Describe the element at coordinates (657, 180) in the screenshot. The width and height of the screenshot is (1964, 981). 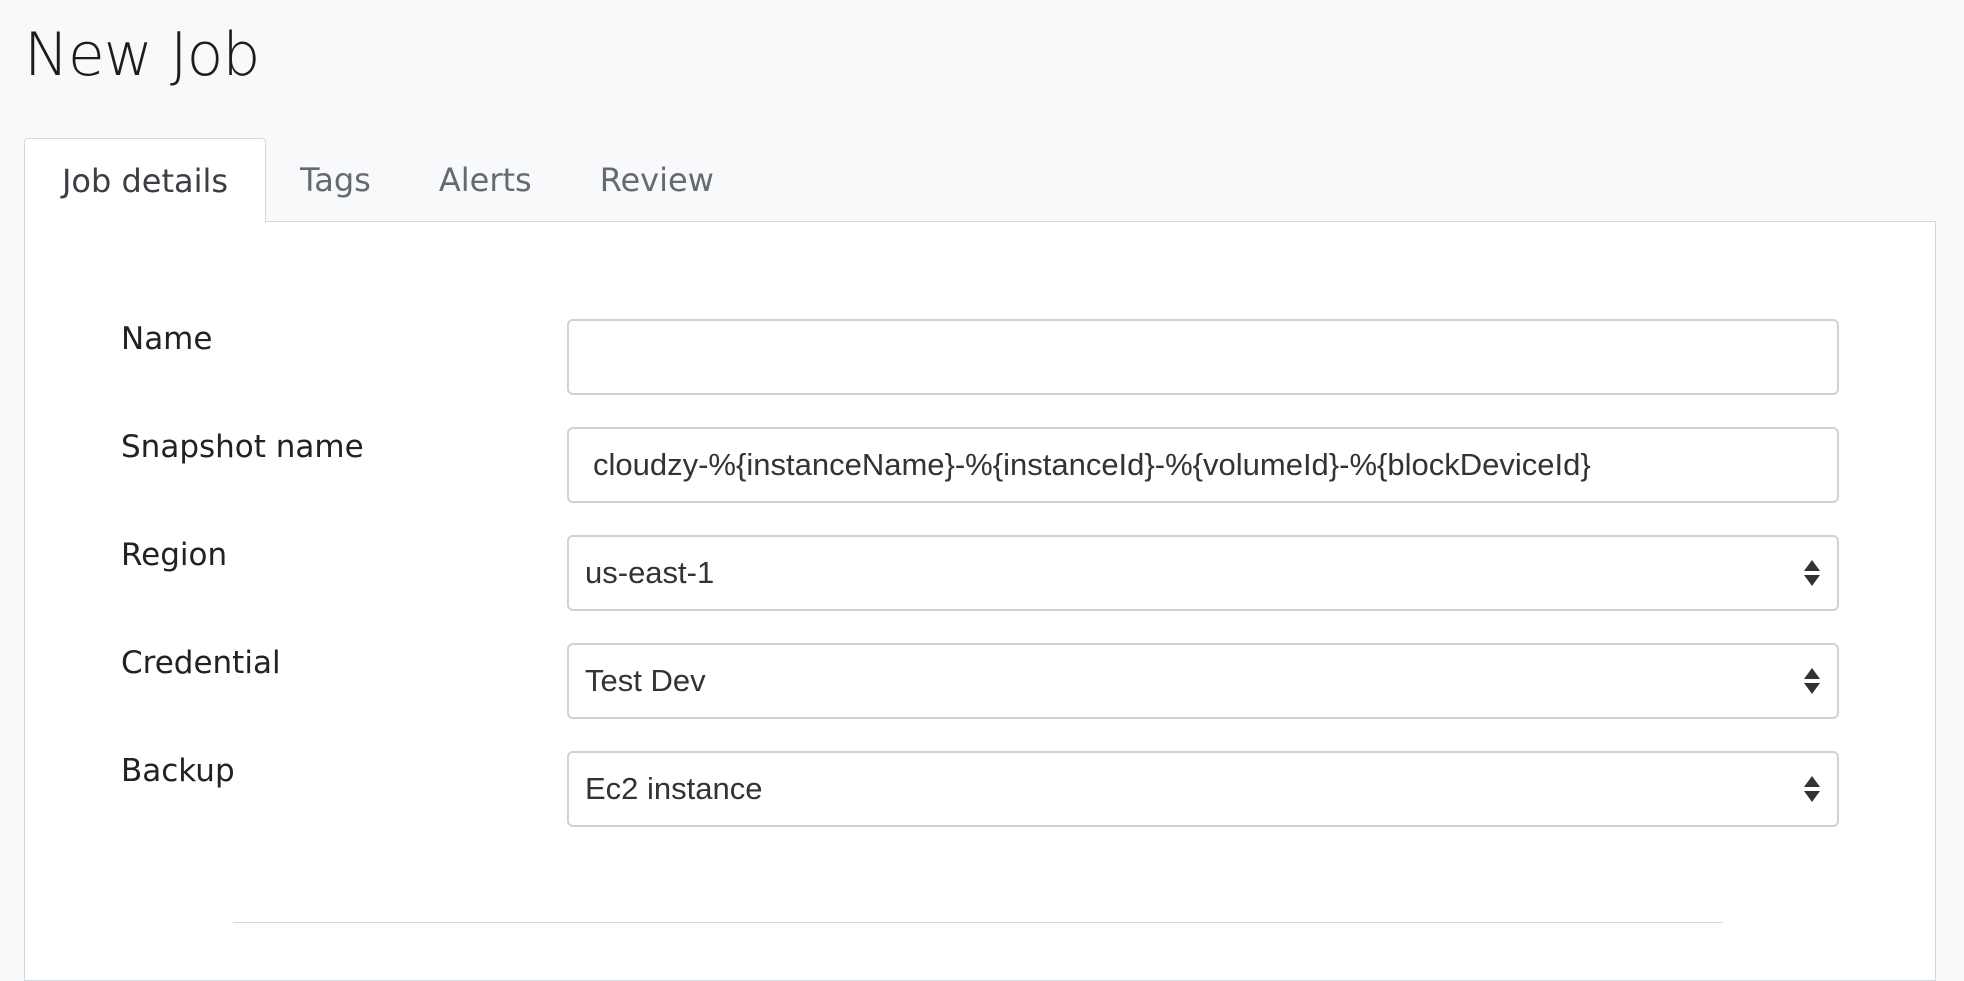
I see `tab-review: Review` at that location.